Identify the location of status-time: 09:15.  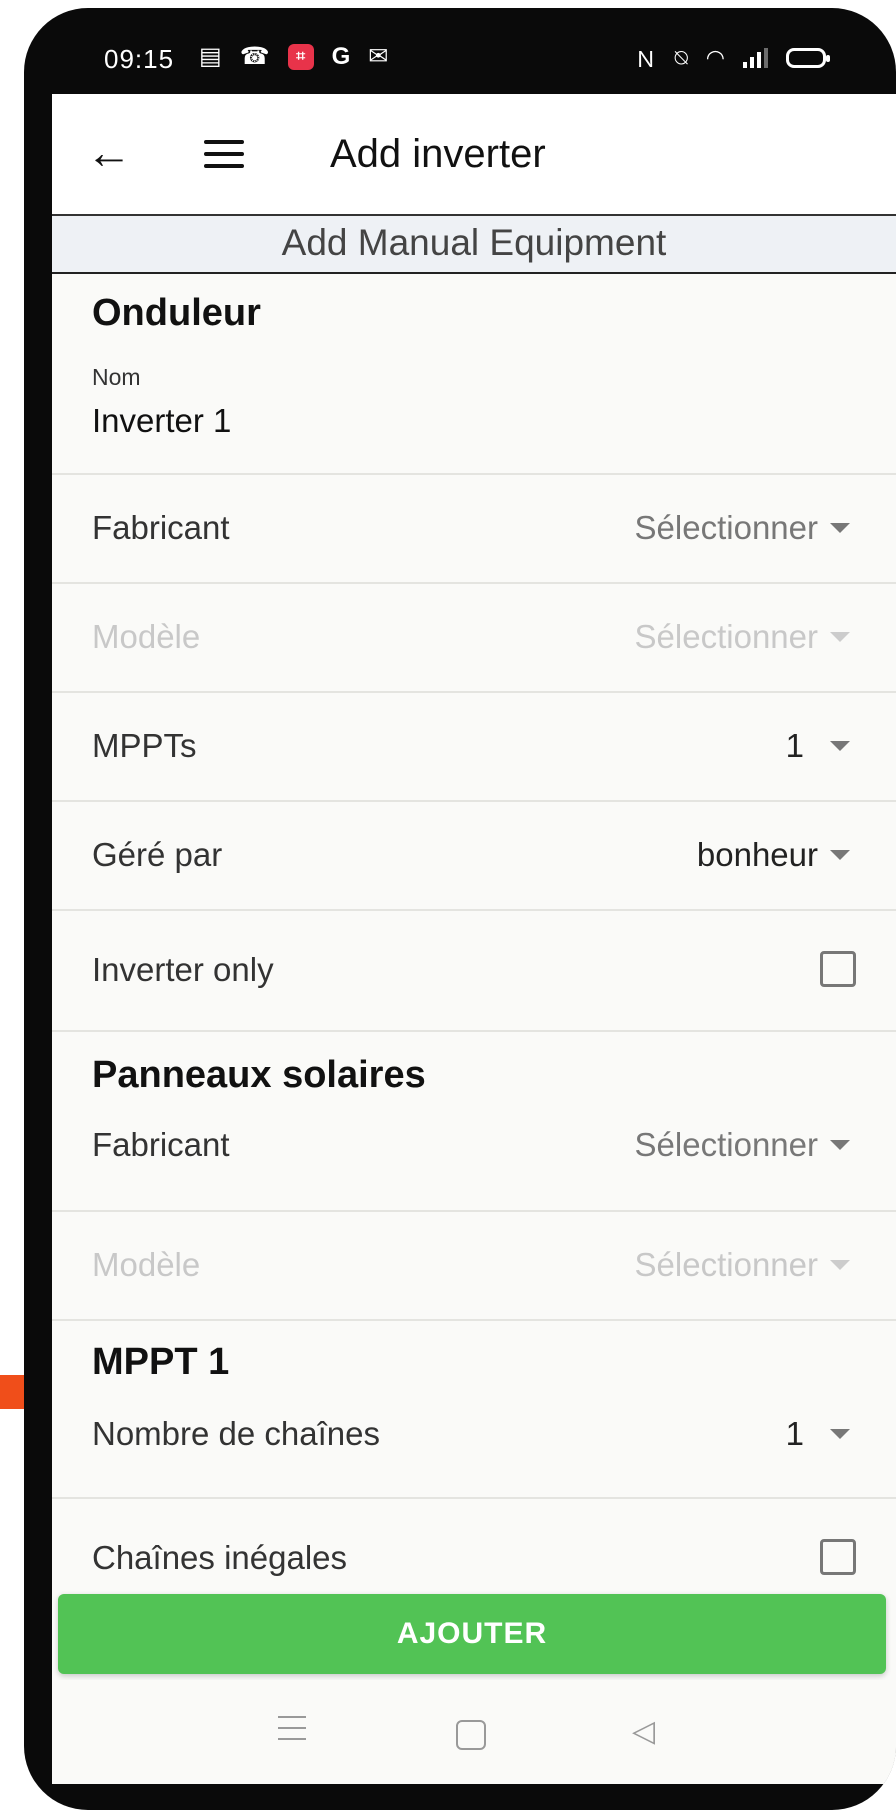
(139, 59).